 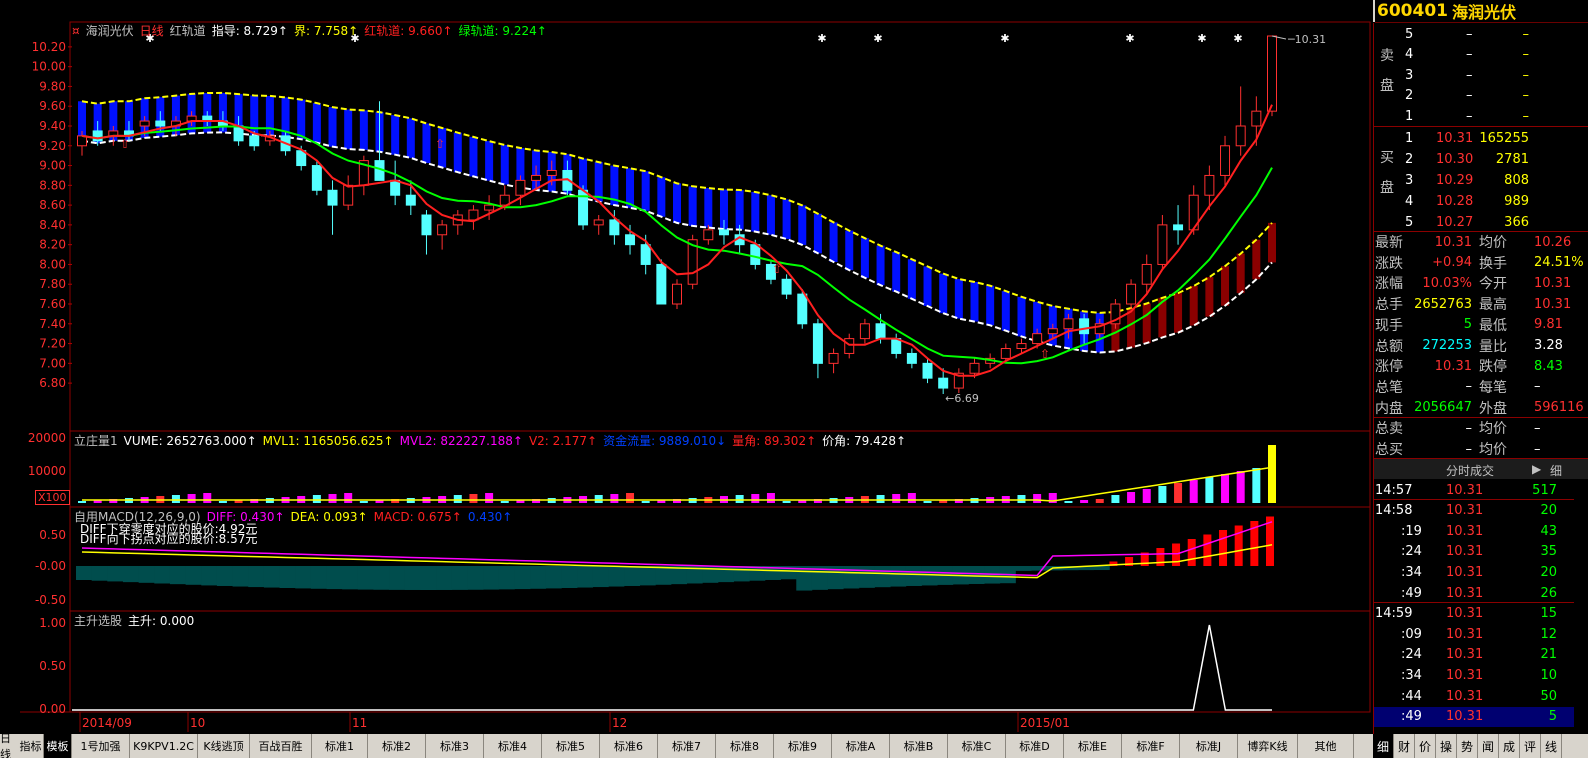 What do you see at coordinates (1488, 746) in the screenshot?
I see `right-tab-5: 闻` at bounding box center [1488, 746].